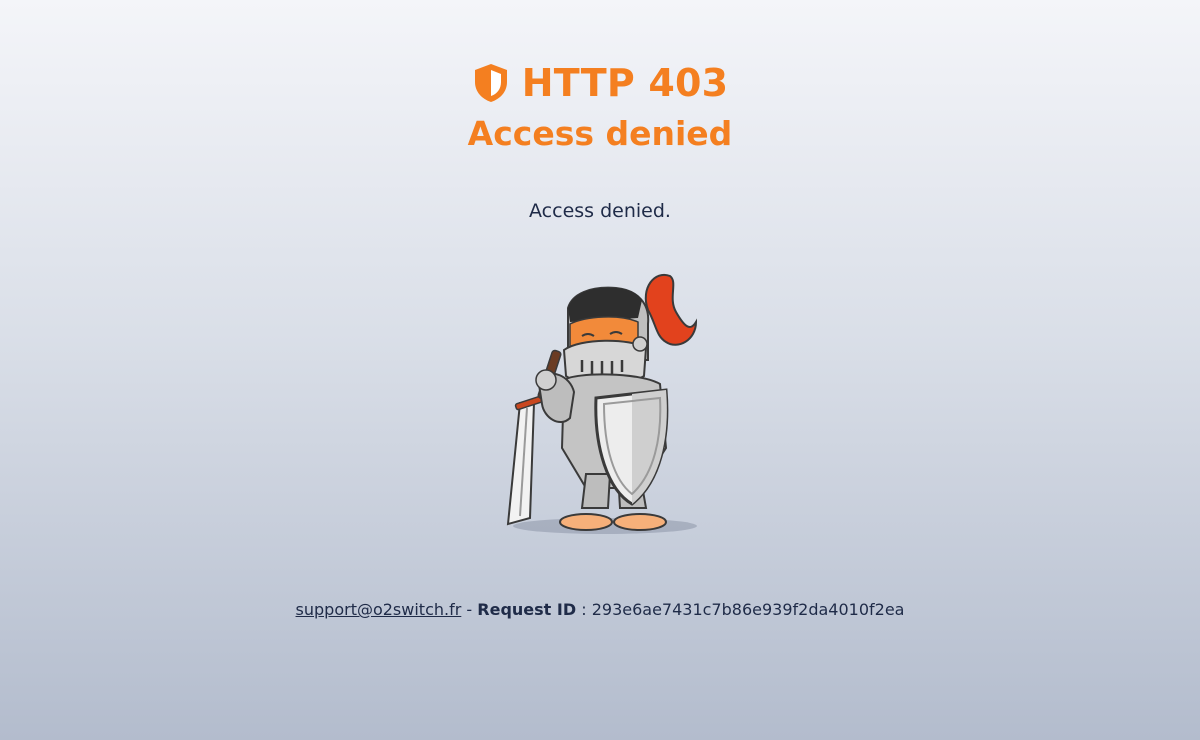 This screenshot has height=740, width=1200. What do you see at coordinates (600, 133) in the screenshot?
I see `page-title: Access denied` at bounding box center [600, 133].